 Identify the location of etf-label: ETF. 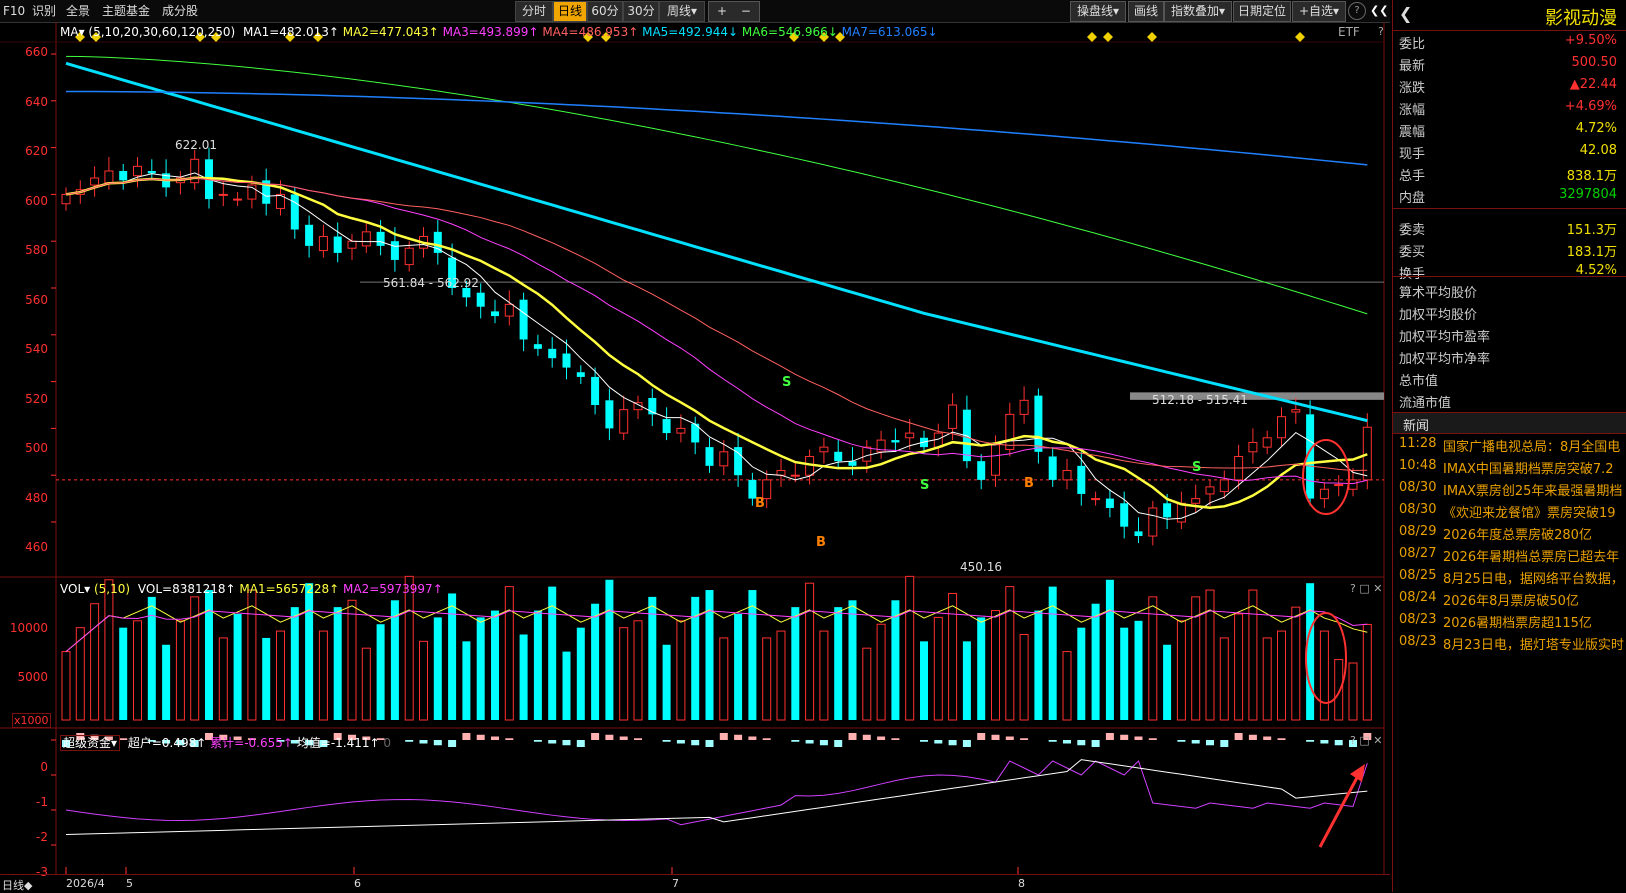
(1349, 32).